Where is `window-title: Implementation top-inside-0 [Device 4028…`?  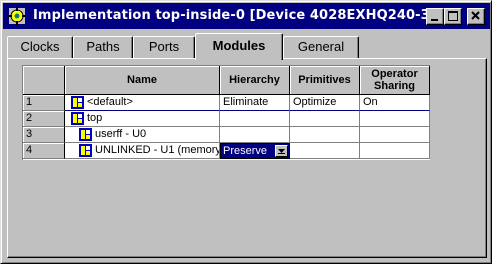 window-title: Implementation top-inside-0 [Device 4028… is located at coordinates (234, 15).